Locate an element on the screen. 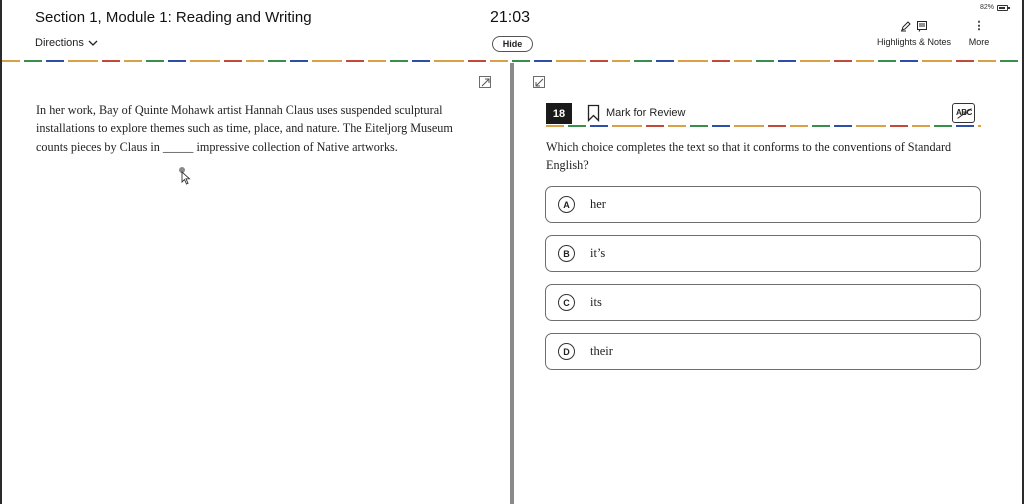 This screenshot has width=1024, height=504. battery-percent: 82% is located at coordinates (987, 7).